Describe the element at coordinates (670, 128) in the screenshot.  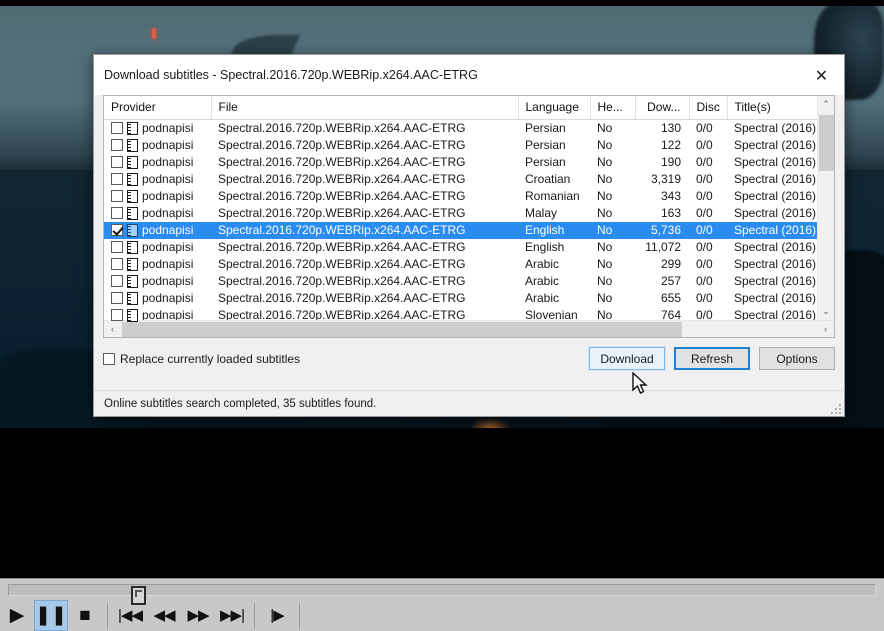
I see `cell-downloads: 130` at that location.